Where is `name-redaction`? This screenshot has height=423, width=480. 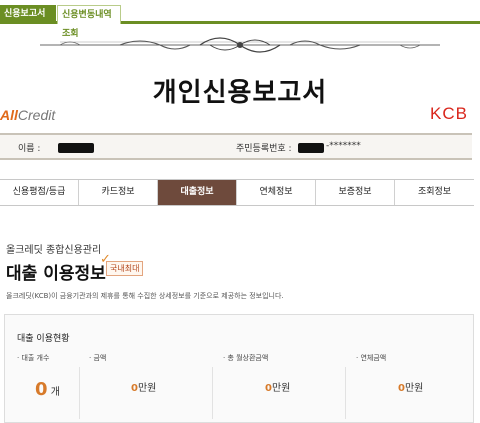 name-redaction is located at coordinates (76, 148).